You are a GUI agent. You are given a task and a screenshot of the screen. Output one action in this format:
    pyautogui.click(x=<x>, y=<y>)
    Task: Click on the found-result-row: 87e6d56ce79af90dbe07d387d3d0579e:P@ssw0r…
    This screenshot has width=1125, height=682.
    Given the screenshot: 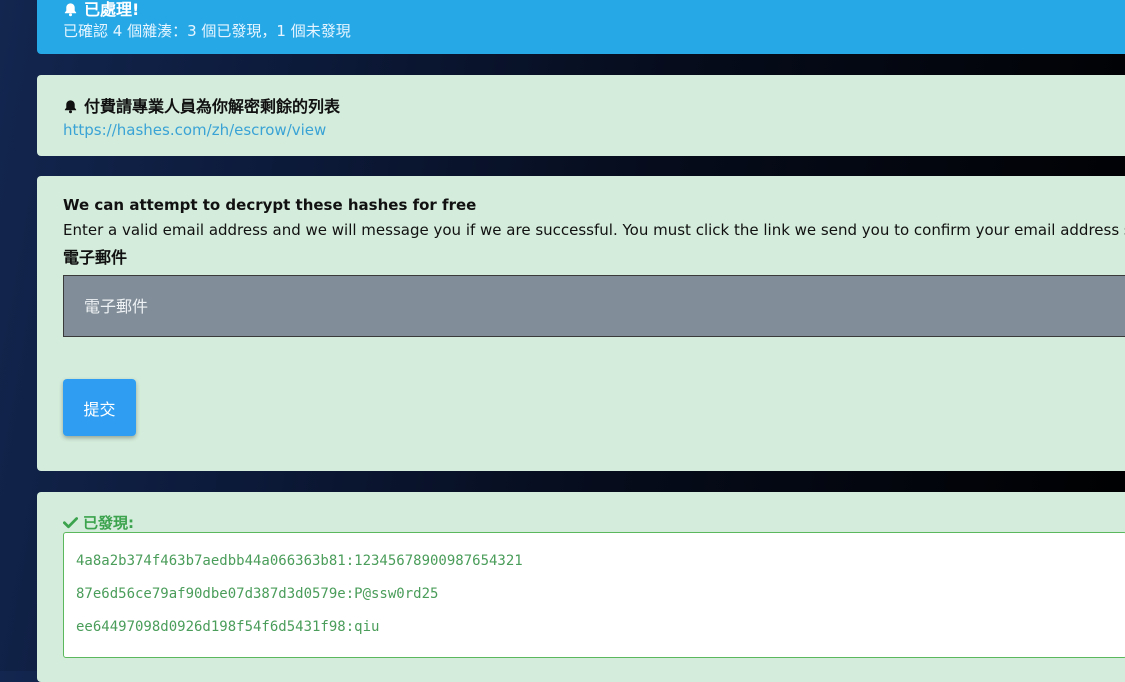 What is the action you would take?
    pyautogui.click(x=257, y=594)
    